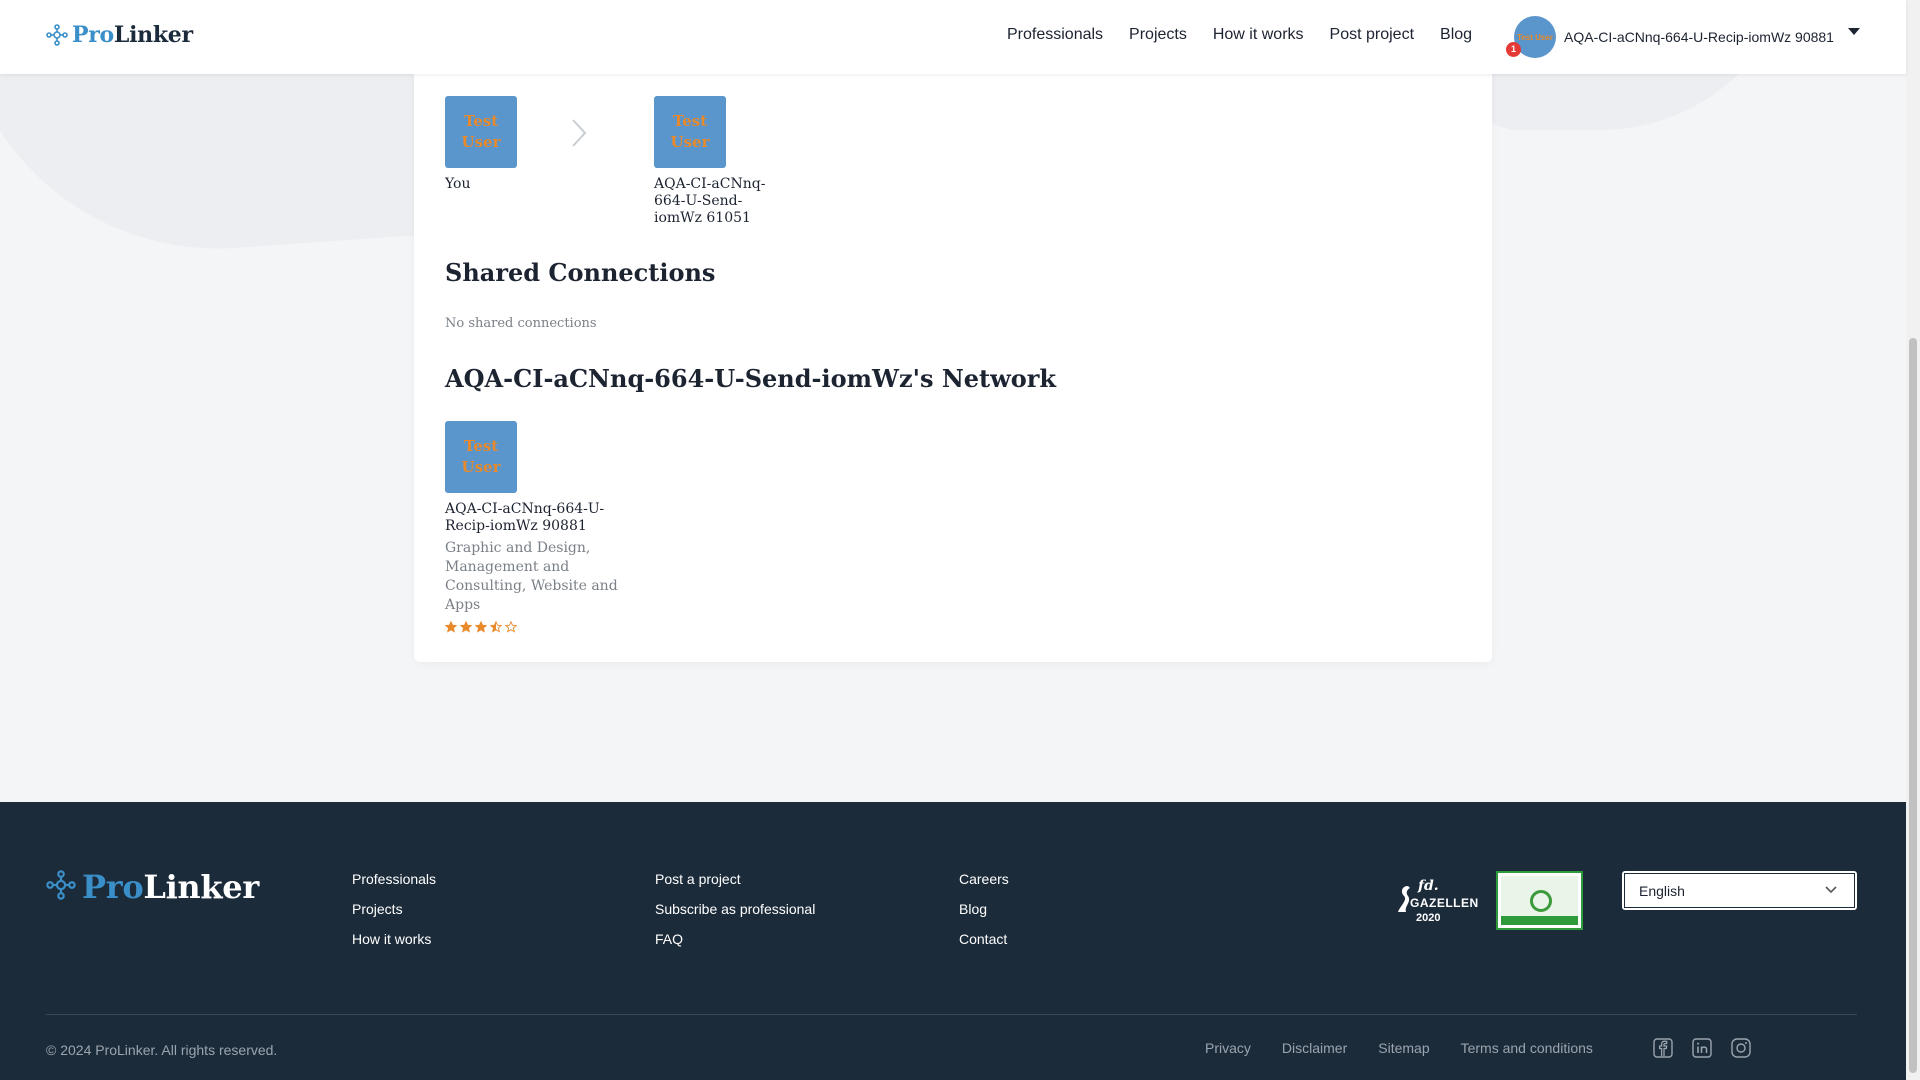 This screenshot has height=1080, width=1920. What do you see at coordinates (1739, 890) in the screenshot?
I see `language-select: English` at bounding box center [1739, 890].